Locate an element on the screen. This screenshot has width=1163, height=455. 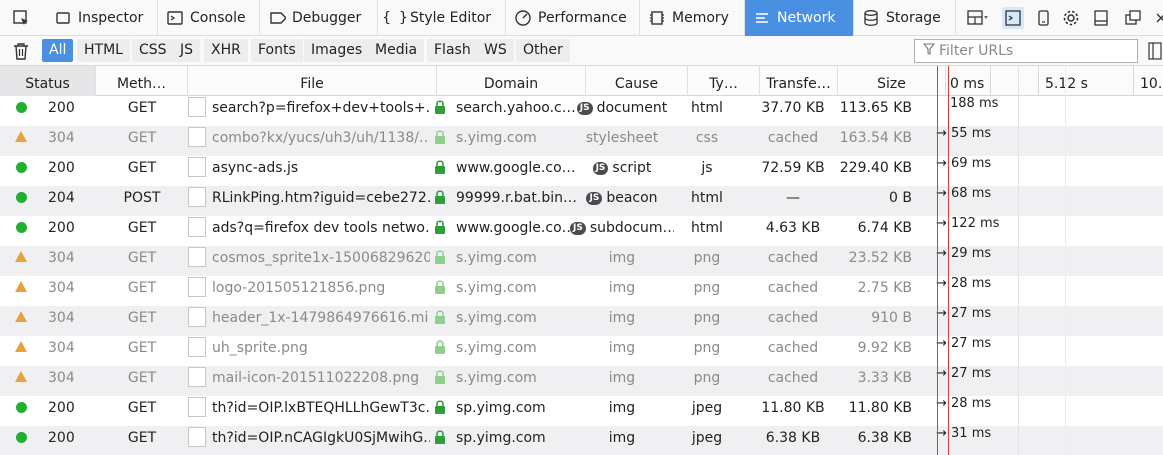
tab-network: Network is located at coordinates (799, 18).